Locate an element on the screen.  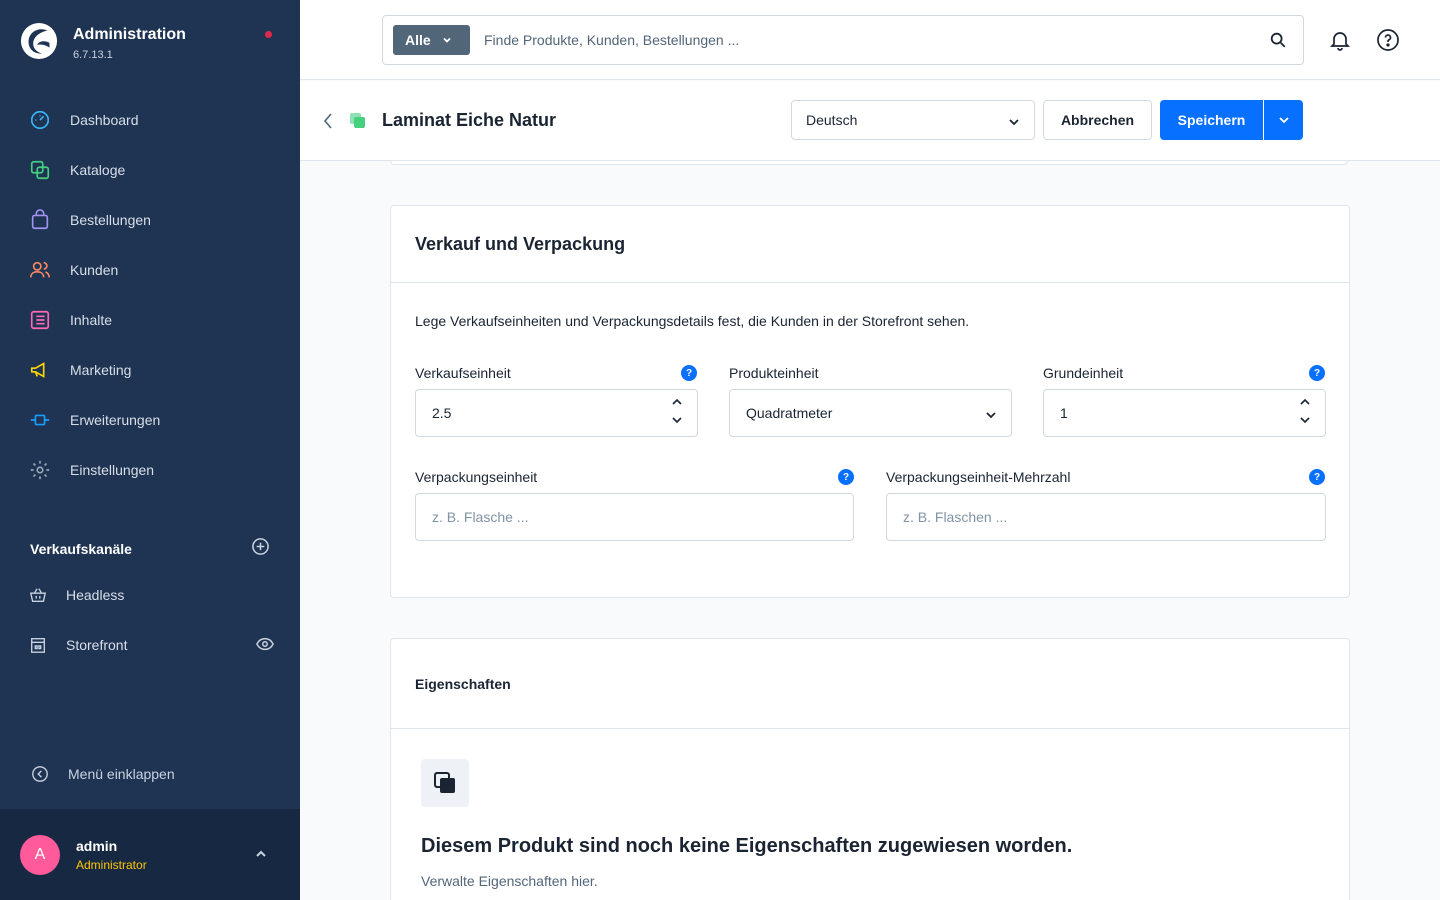
global-search: Alle is located at coordinates (843, 40).